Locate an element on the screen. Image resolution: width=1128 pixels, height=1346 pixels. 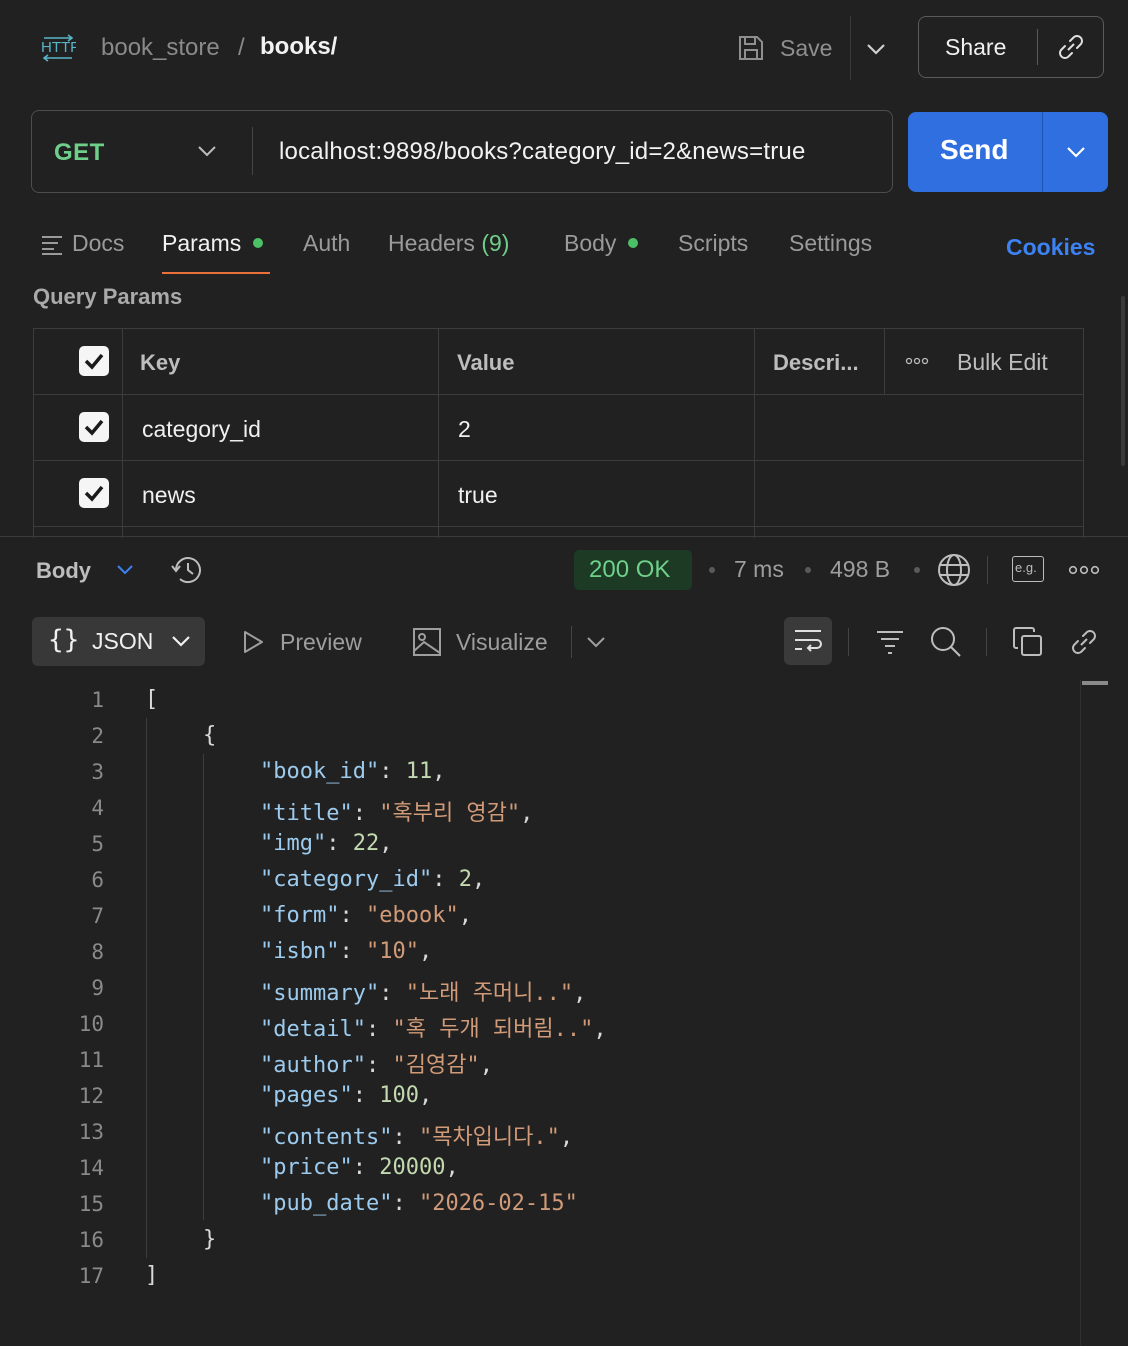
preview-button: Preview is located at coordinates (301, 642).